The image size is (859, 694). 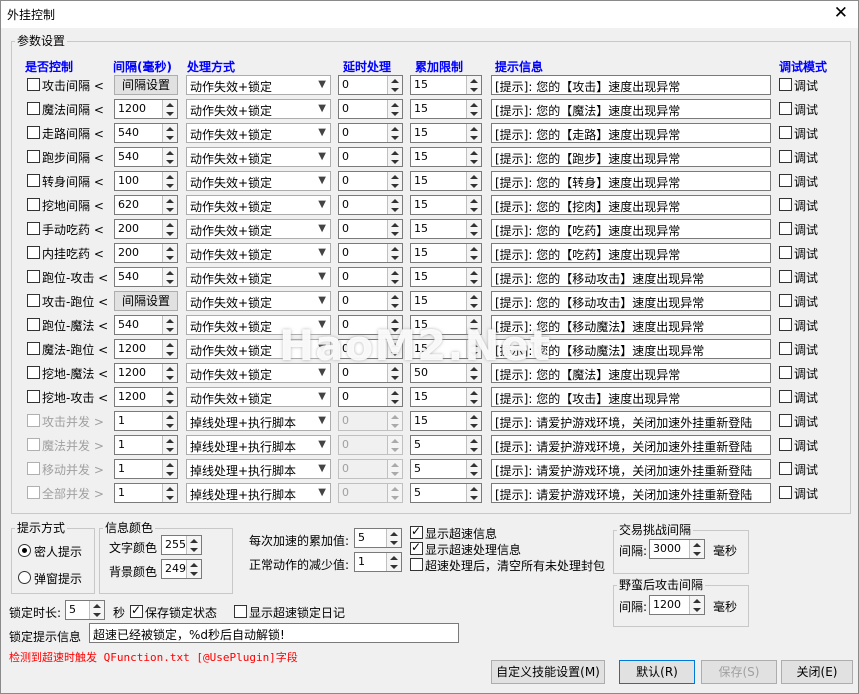 I want to click on clear-packets-checkbox, so click(x=416, y=564).